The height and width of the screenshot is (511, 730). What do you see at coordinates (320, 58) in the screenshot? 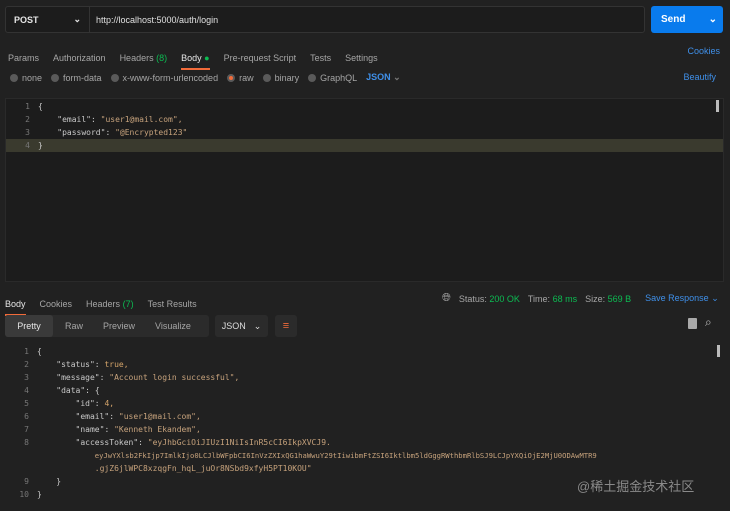
I see `tab-tests: Tests` at bounding box center [320, 58].